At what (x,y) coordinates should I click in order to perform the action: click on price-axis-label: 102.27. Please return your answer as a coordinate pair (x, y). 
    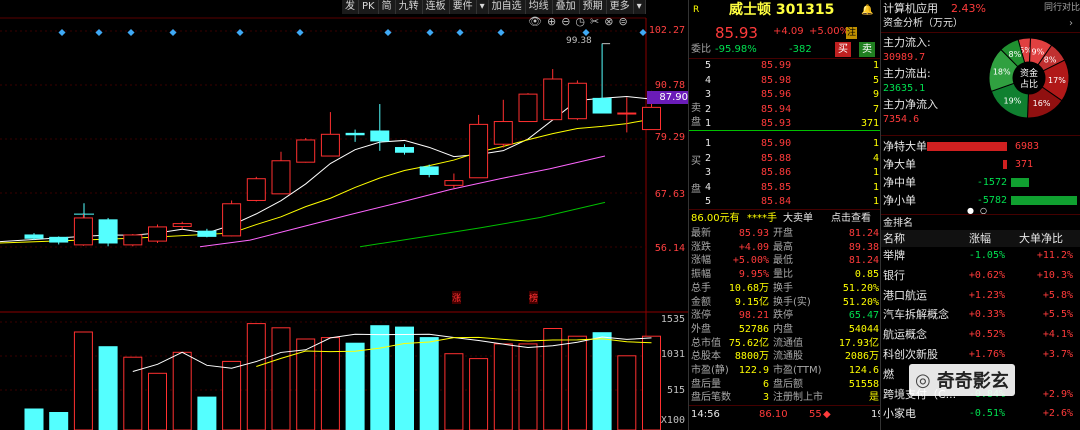
    Looking at the image, I should click on (666, 30).